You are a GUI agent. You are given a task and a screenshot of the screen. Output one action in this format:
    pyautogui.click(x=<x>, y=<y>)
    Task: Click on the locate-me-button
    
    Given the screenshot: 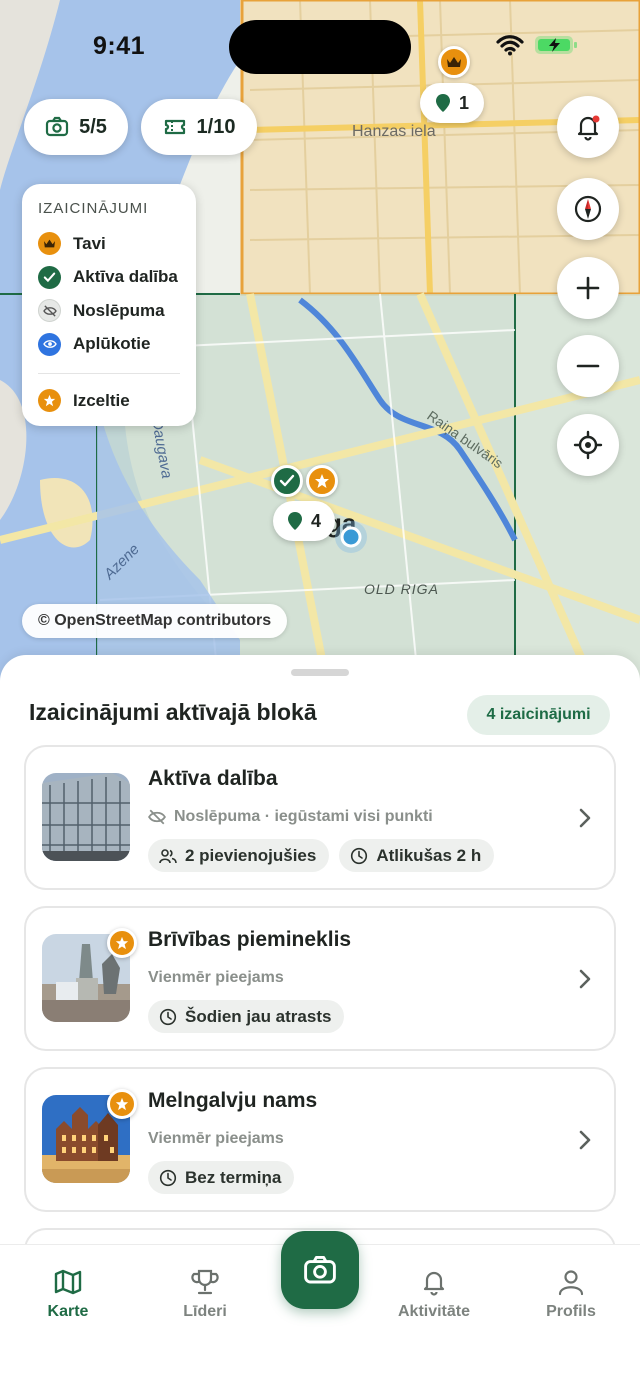 What is the action you would take?
    pyautogui.click(x=588, y=445)
    